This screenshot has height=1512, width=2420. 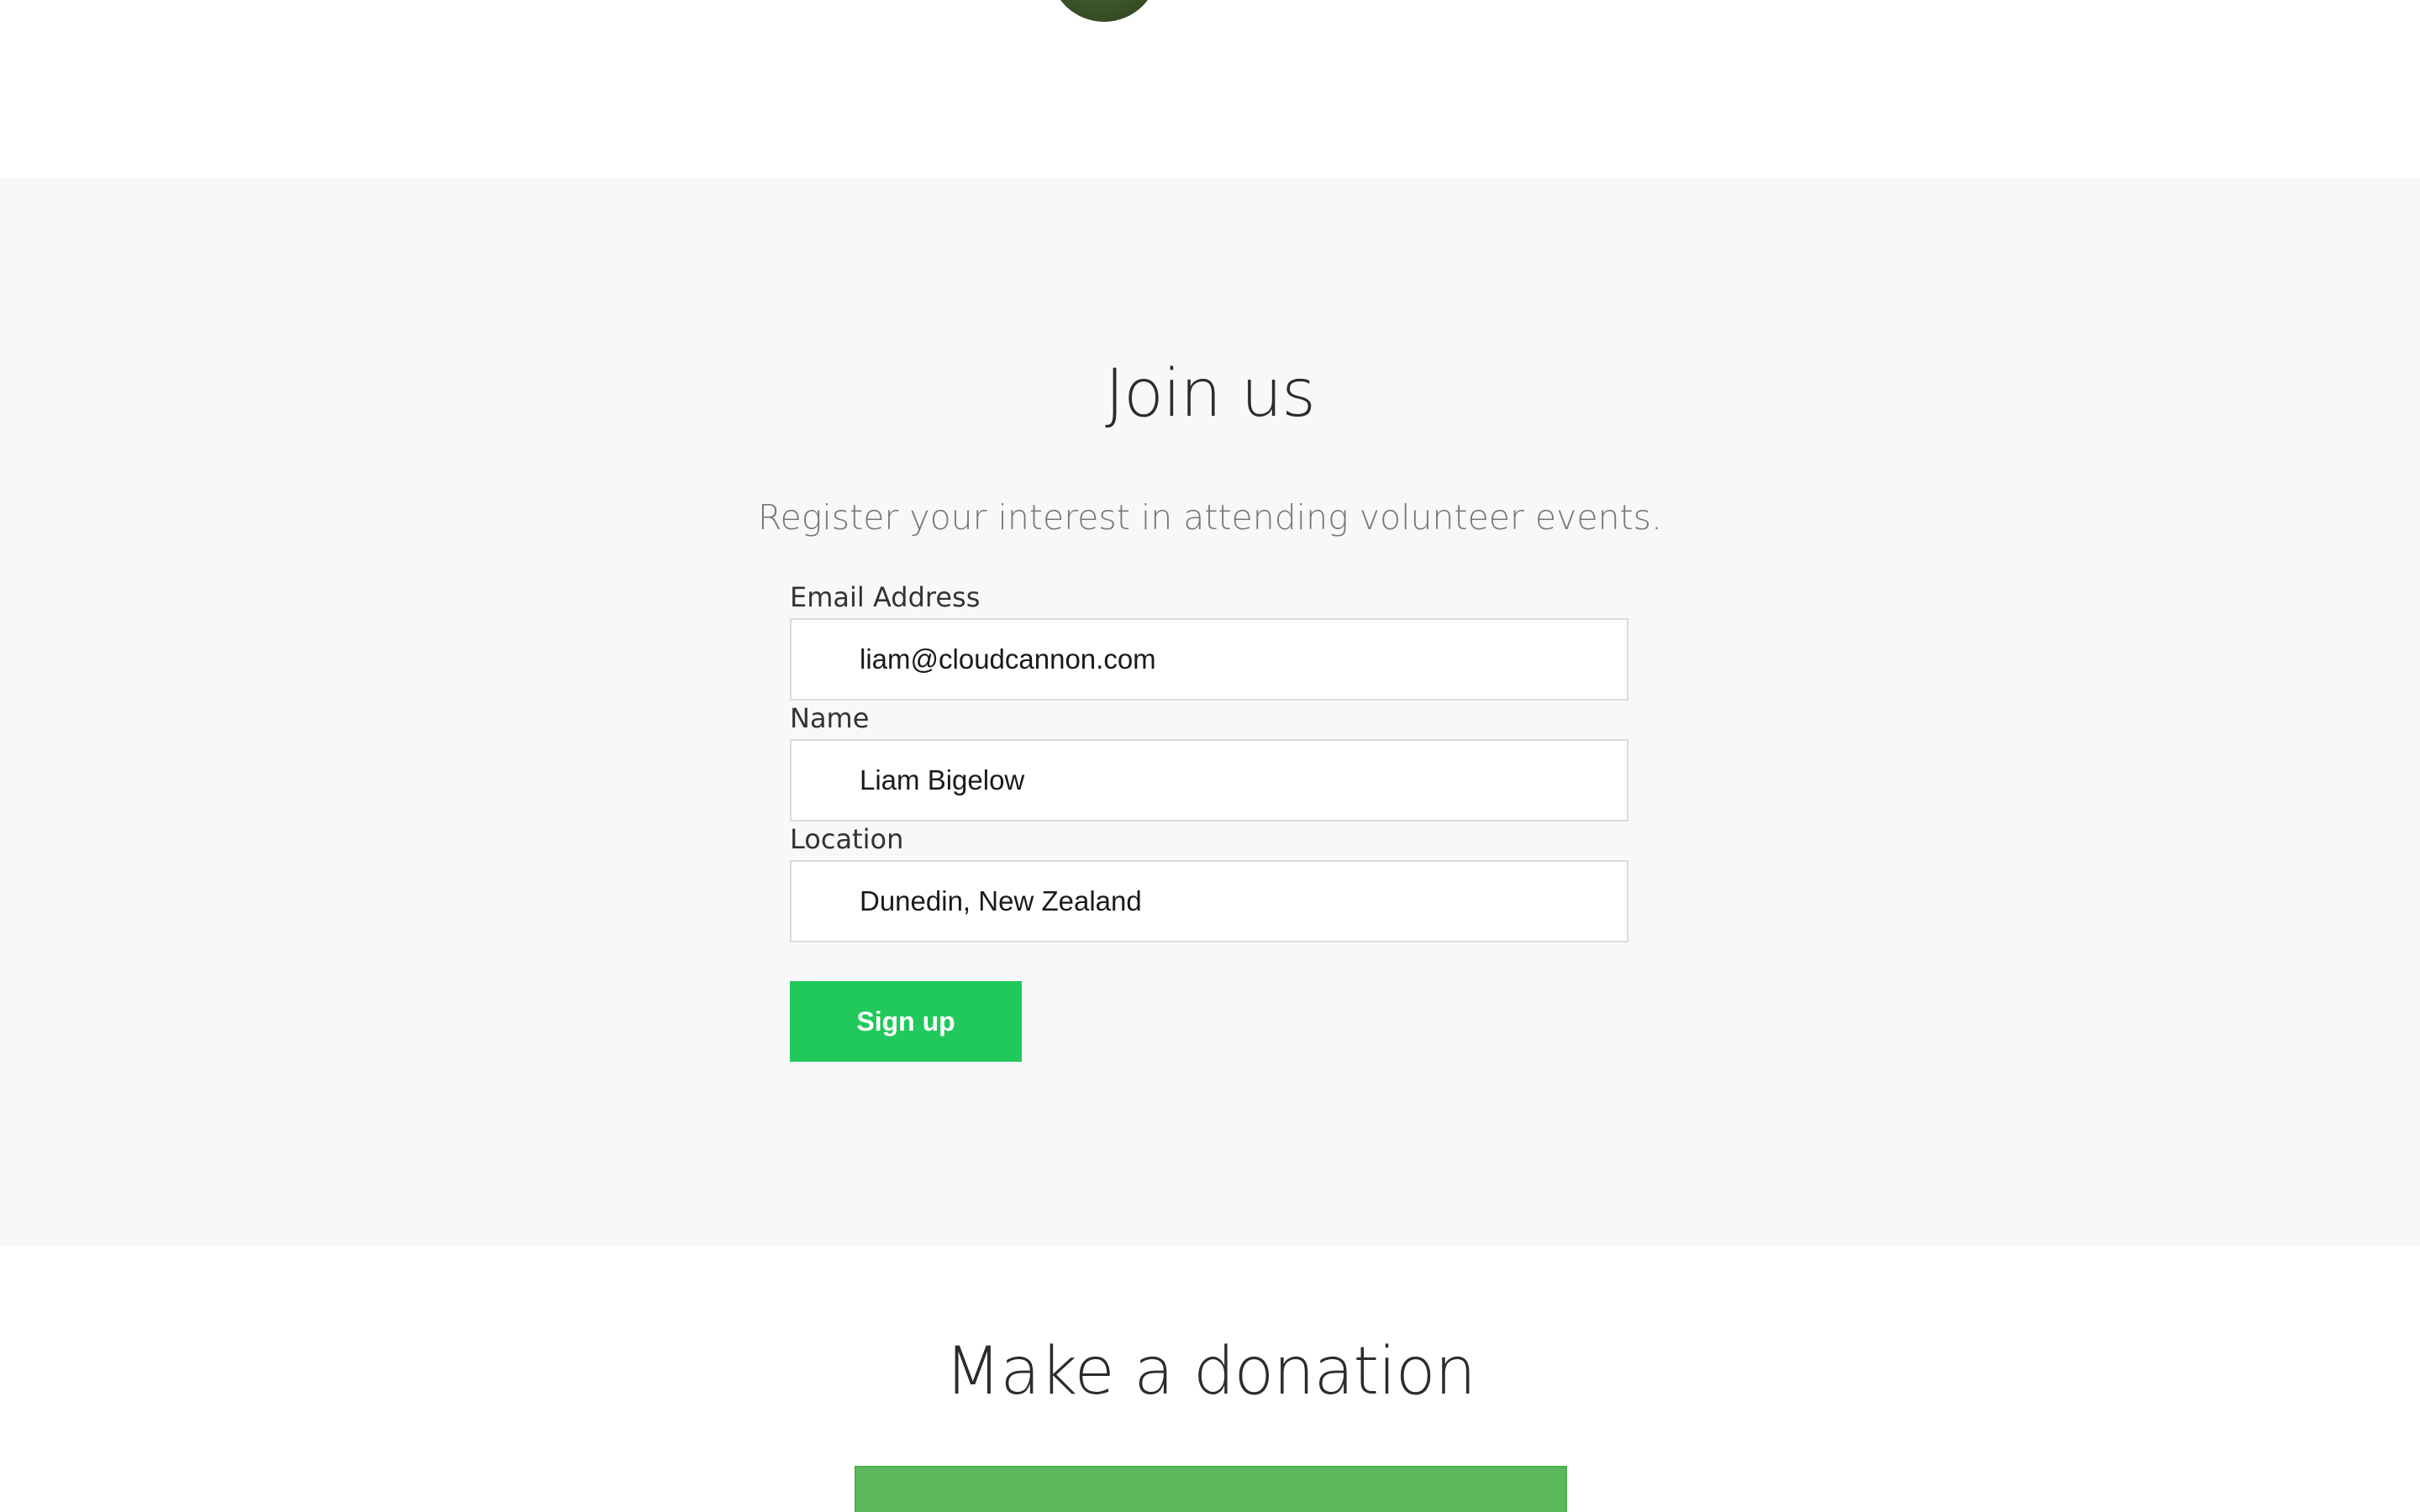 What do you see at coordinates (1209, 901) in the screenshot?
I see `location-field` at bounding box center [1209, 901].